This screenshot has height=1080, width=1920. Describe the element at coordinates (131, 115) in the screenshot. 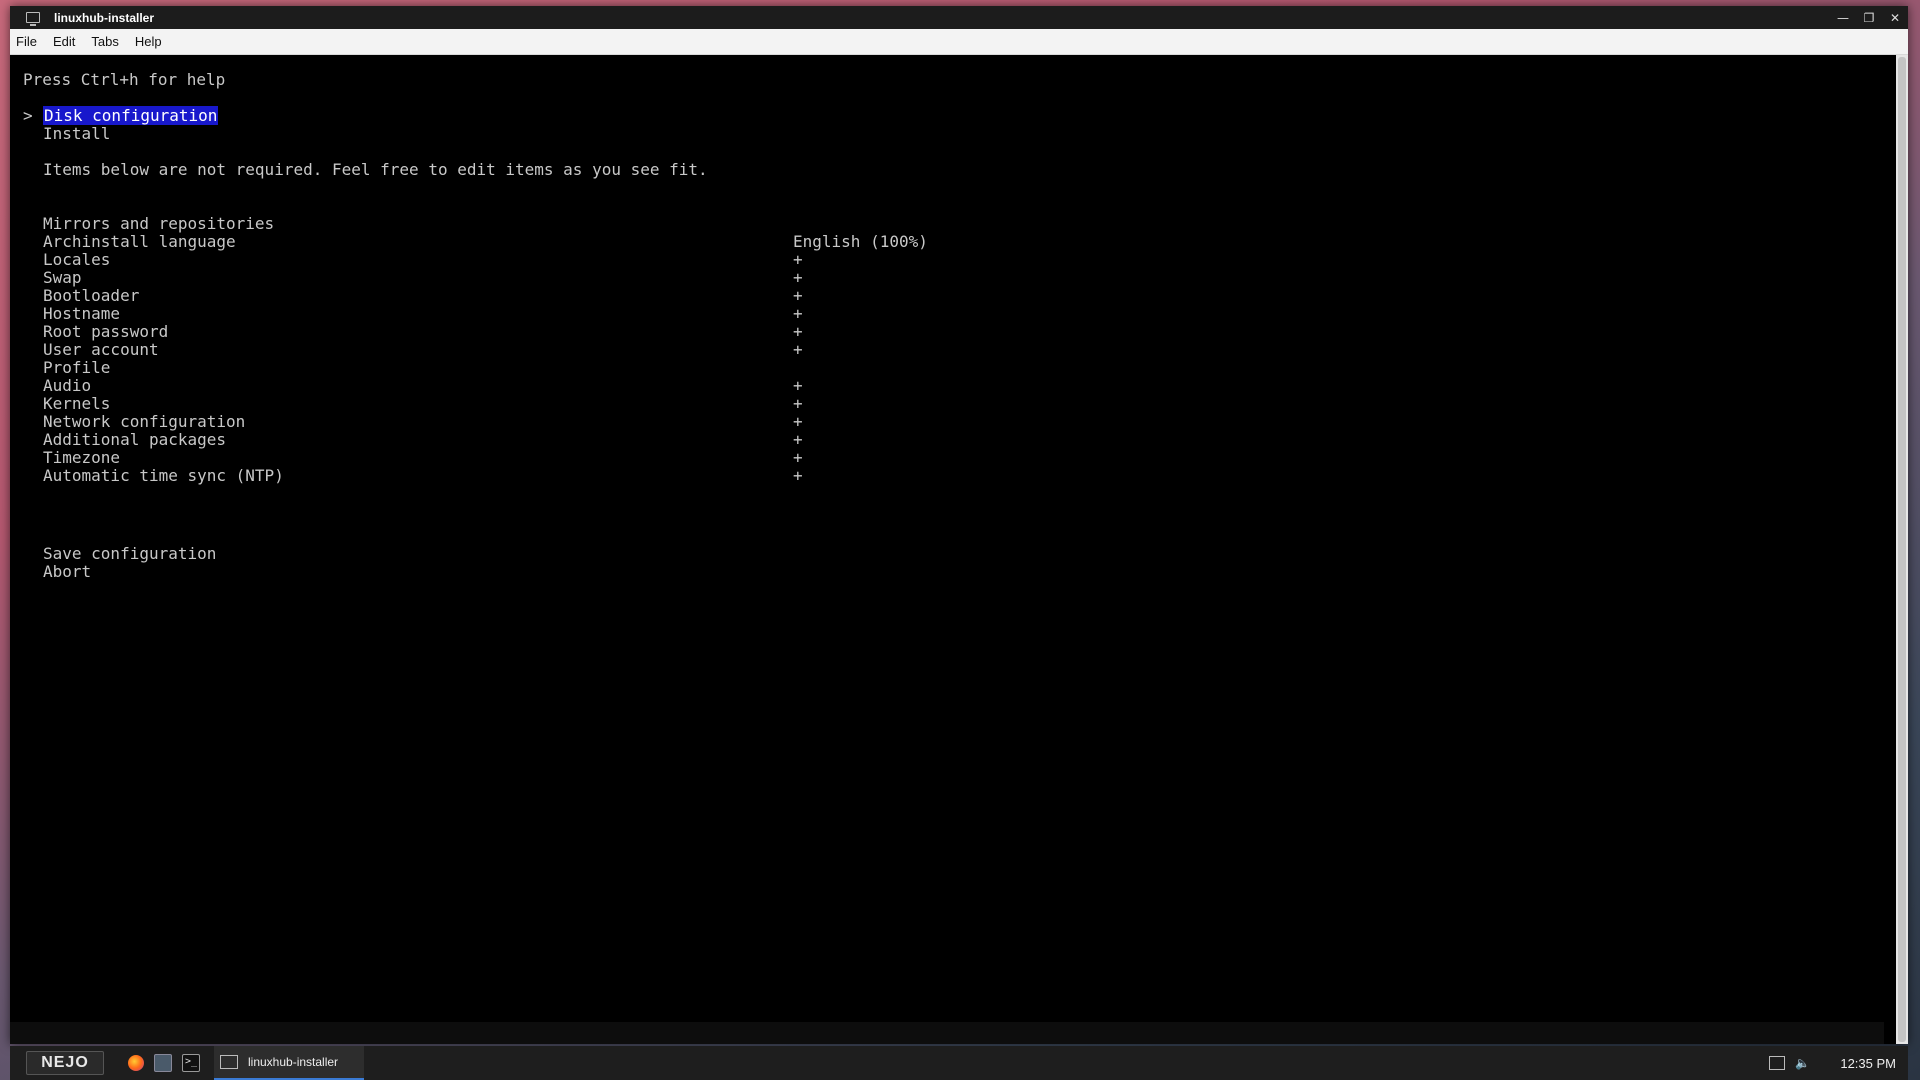

I see `menu-item-disk-configuration: Disk configuration` at that location.